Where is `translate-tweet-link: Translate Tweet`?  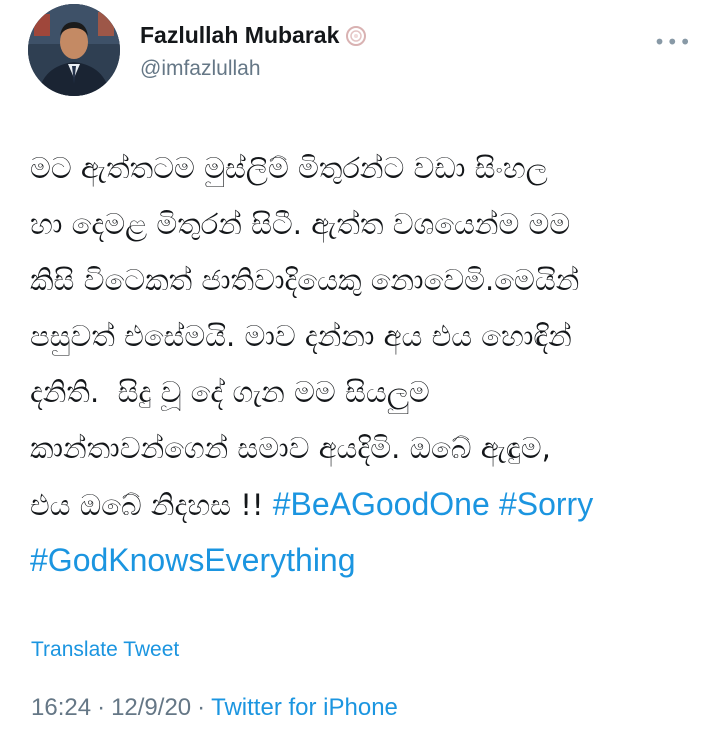
translate-tweet-link: Translate Tweet is located at coordinates (105, 650).